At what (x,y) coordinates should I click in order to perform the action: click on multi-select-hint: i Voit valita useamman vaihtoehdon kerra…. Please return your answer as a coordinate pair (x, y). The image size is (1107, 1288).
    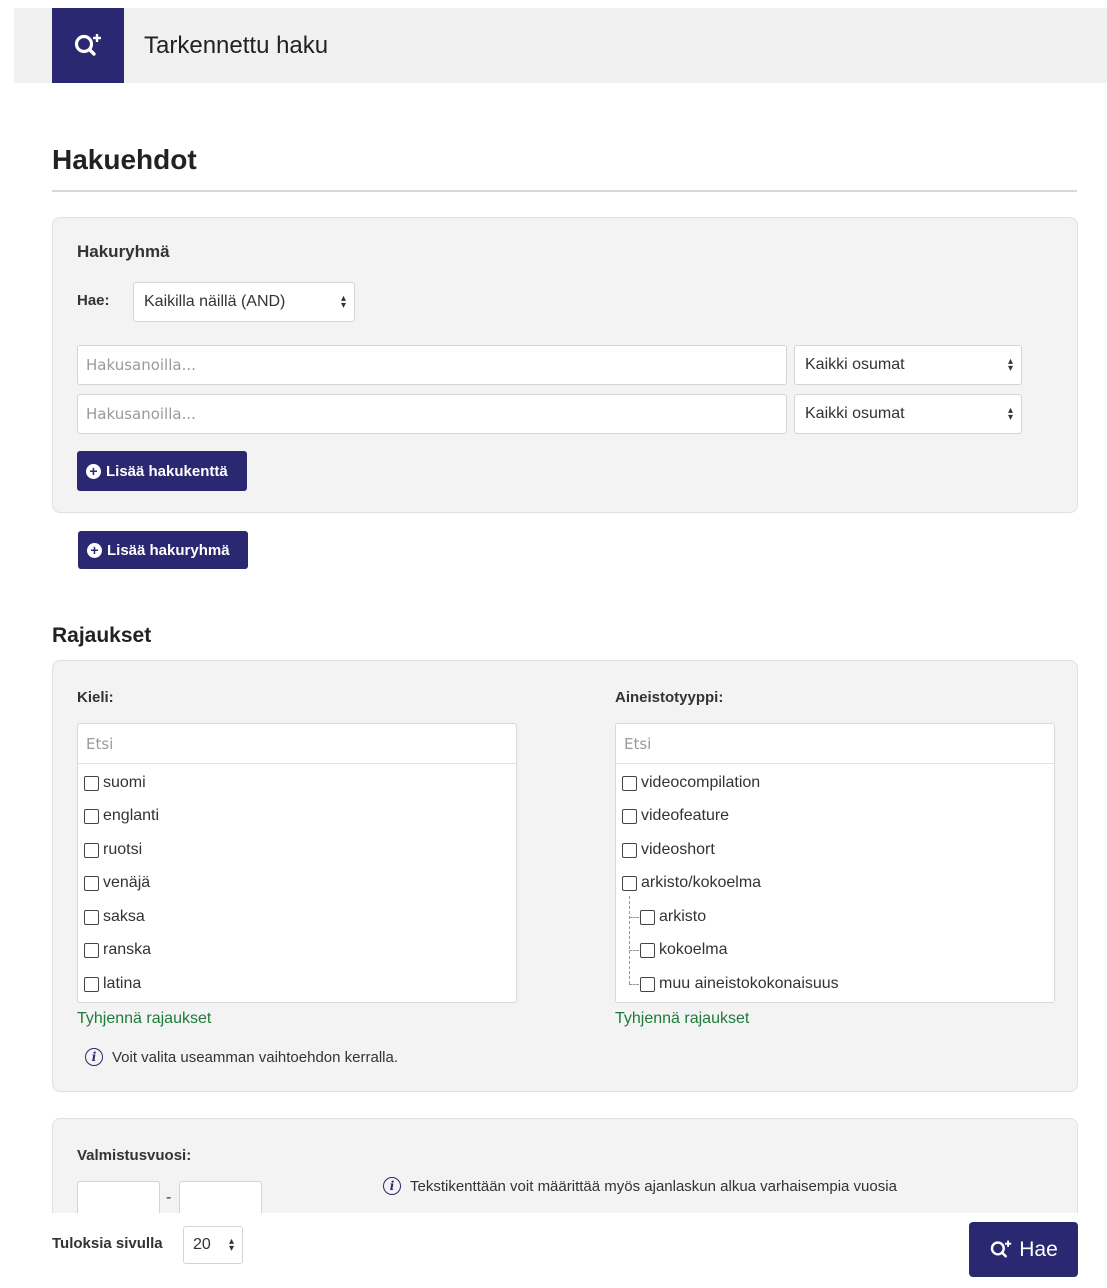
    Looking at the image, I should click on (241, 1057).